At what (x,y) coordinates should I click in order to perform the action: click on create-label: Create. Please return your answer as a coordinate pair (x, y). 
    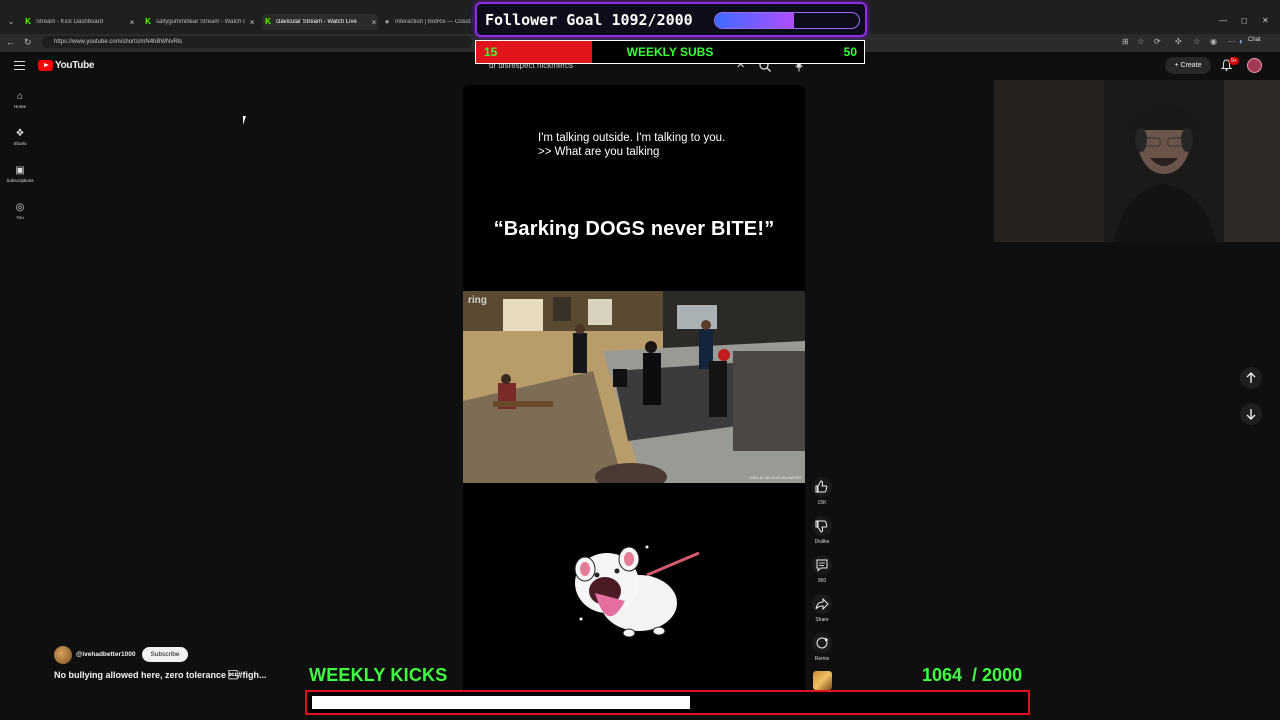
    Looking at the image, I should click on (1191, 65).